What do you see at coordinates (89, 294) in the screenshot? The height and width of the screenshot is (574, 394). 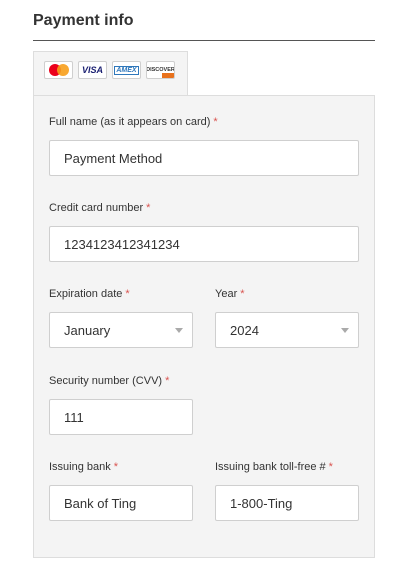 I see `expiration-date-label: Expiration date *` at bounding box center [89, 294].